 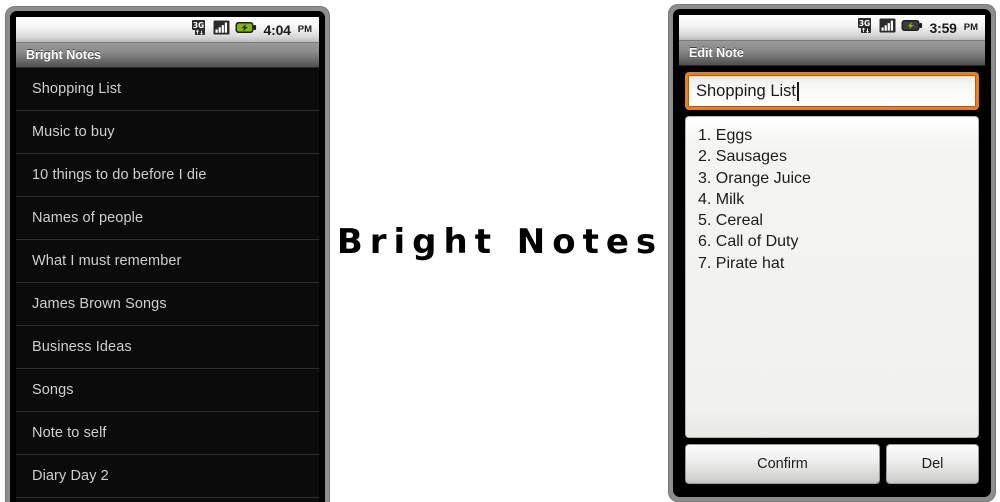 What do you see at coordinates (277, 29) in the screenshot?
I see `status-bar-time: 4:04` at bounding box center [277, 29].